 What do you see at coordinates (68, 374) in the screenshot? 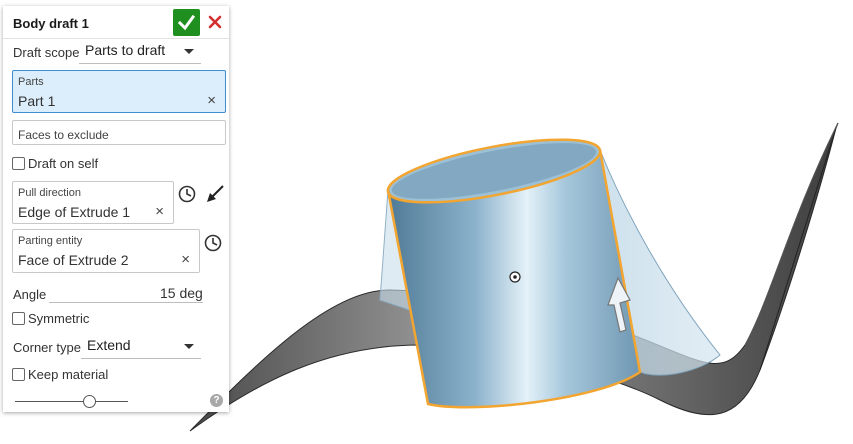
I see `keep-material-label: Keep material` at bounding box center [68, 374].